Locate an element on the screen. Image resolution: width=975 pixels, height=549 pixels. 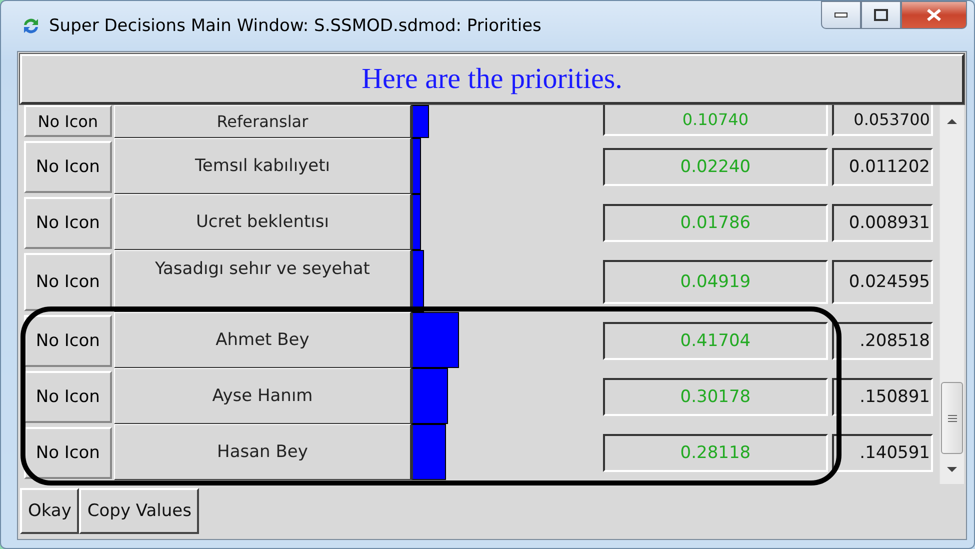
grip-icon is located at coordinates (952, 418).